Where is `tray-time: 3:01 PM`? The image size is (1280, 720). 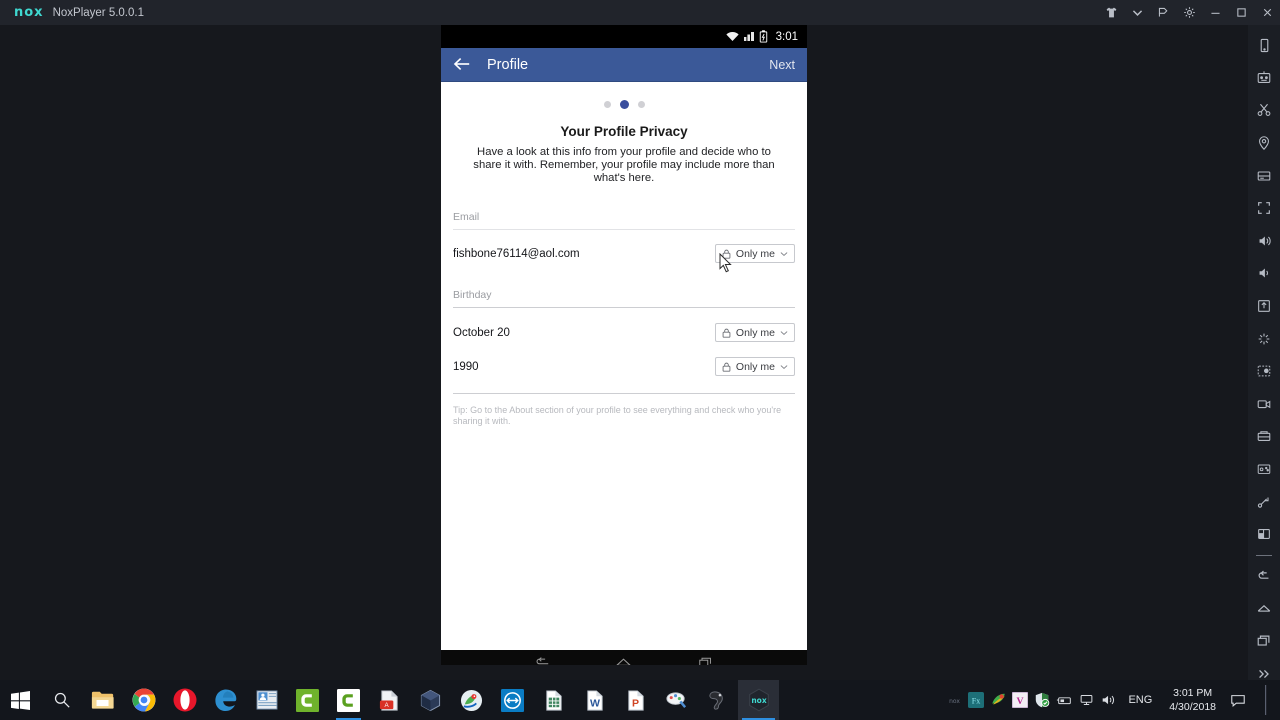 tray-time: 3:01 PM is located at coordinates (1193, 692).